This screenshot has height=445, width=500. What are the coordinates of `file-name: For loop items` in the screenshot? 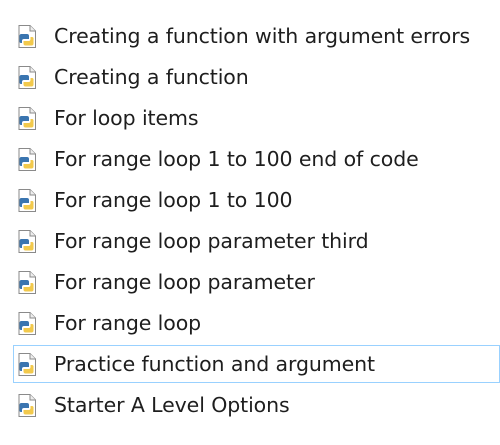 It's located at (126, 118).